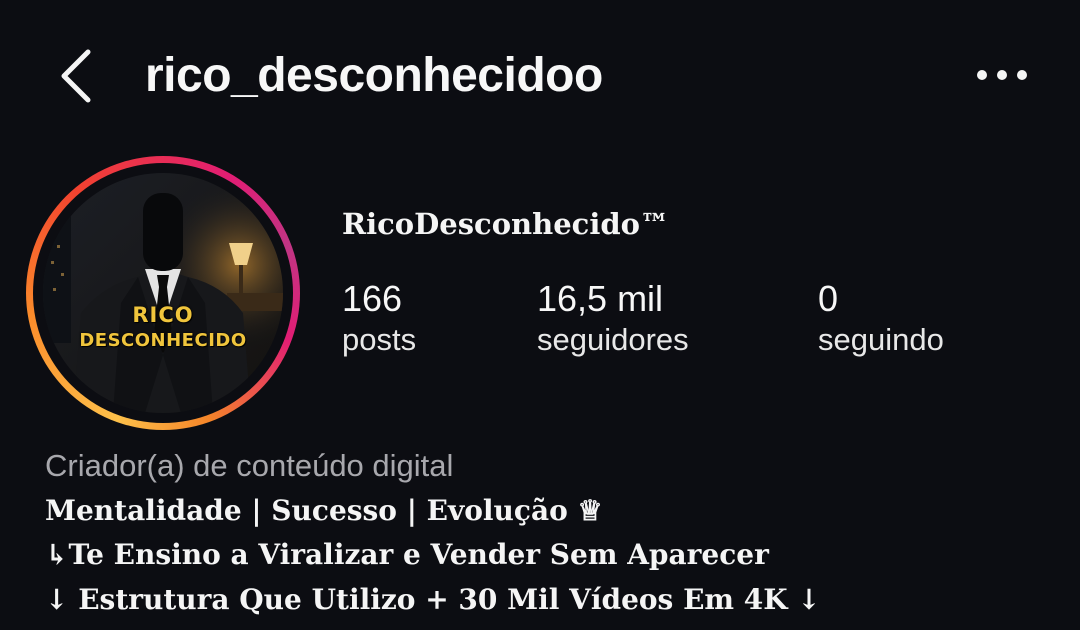  What do you see at coordinates (881, 339) in the screenshot?
I see `following-label: seguindo` at bounding box center [881, 339].